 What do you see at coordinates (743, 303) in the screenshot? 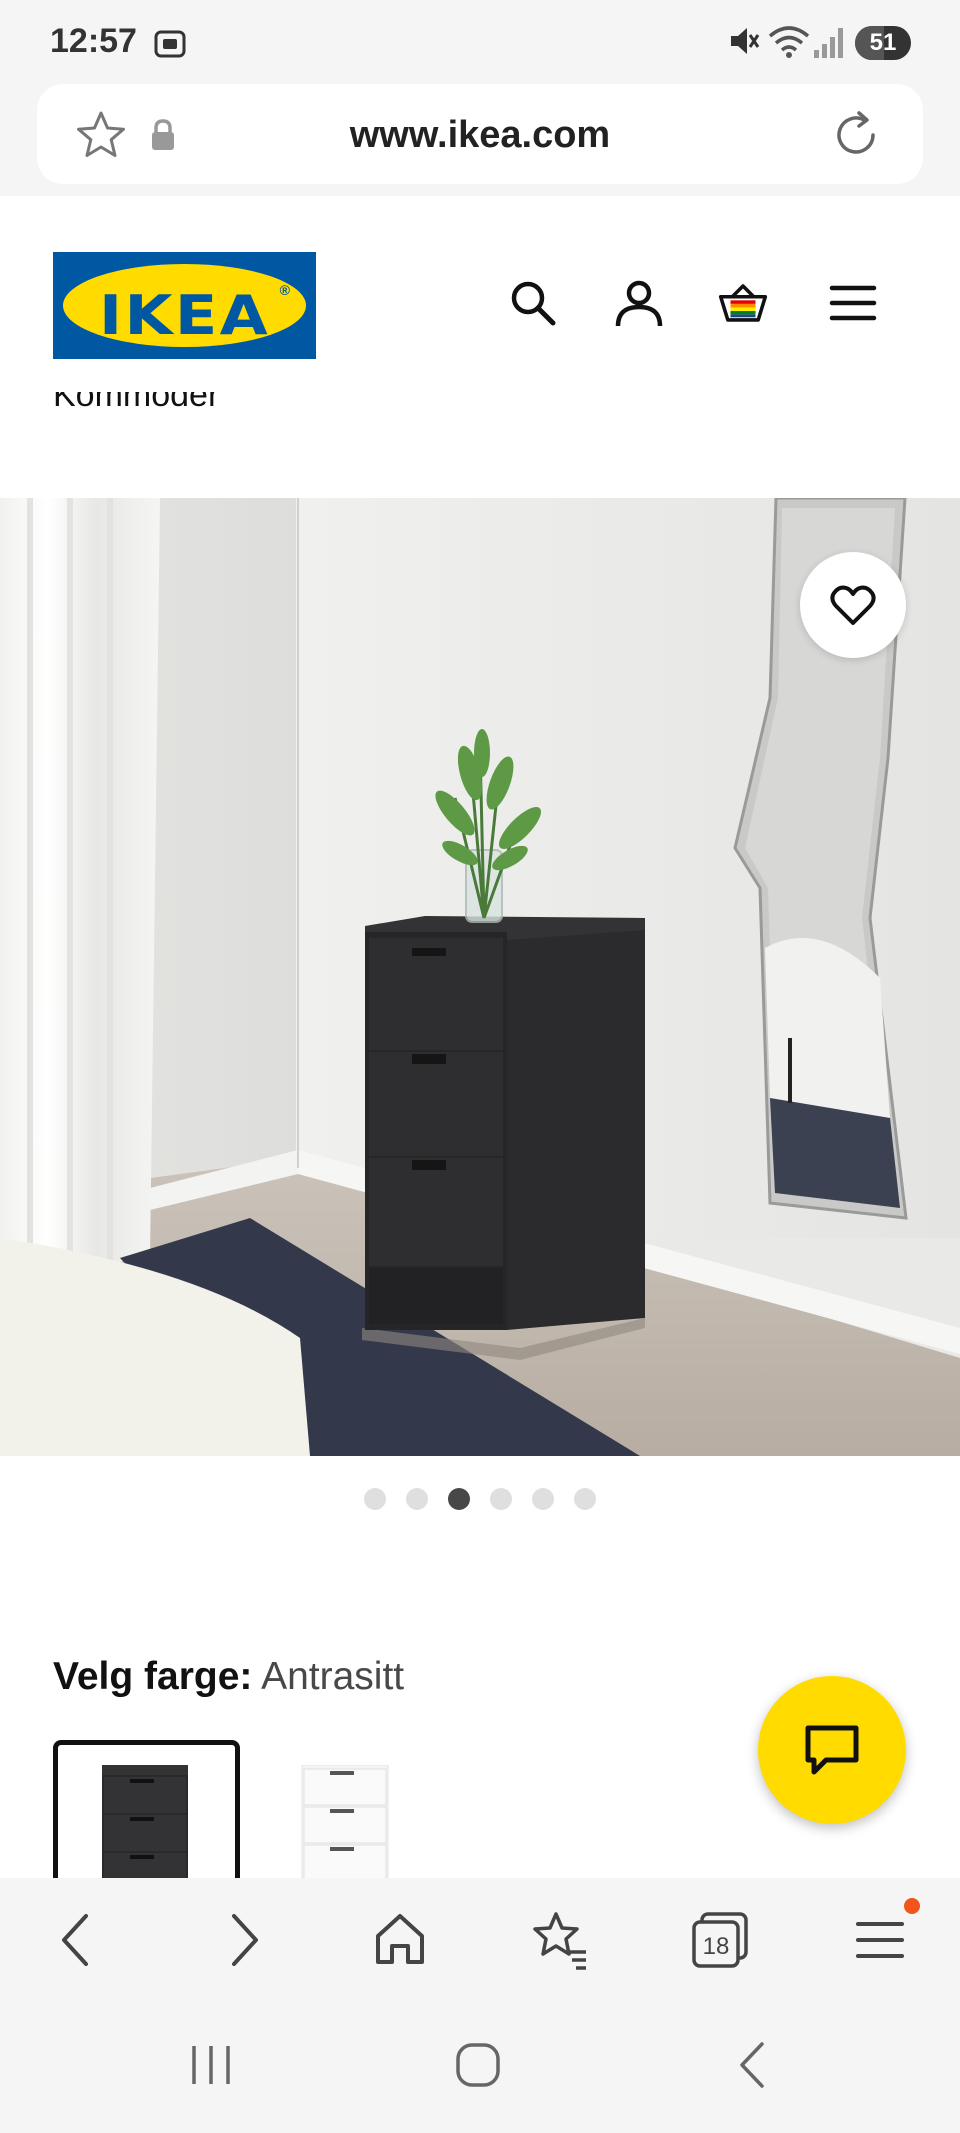
I see `cart-icon` at bounding box center [743, 303].